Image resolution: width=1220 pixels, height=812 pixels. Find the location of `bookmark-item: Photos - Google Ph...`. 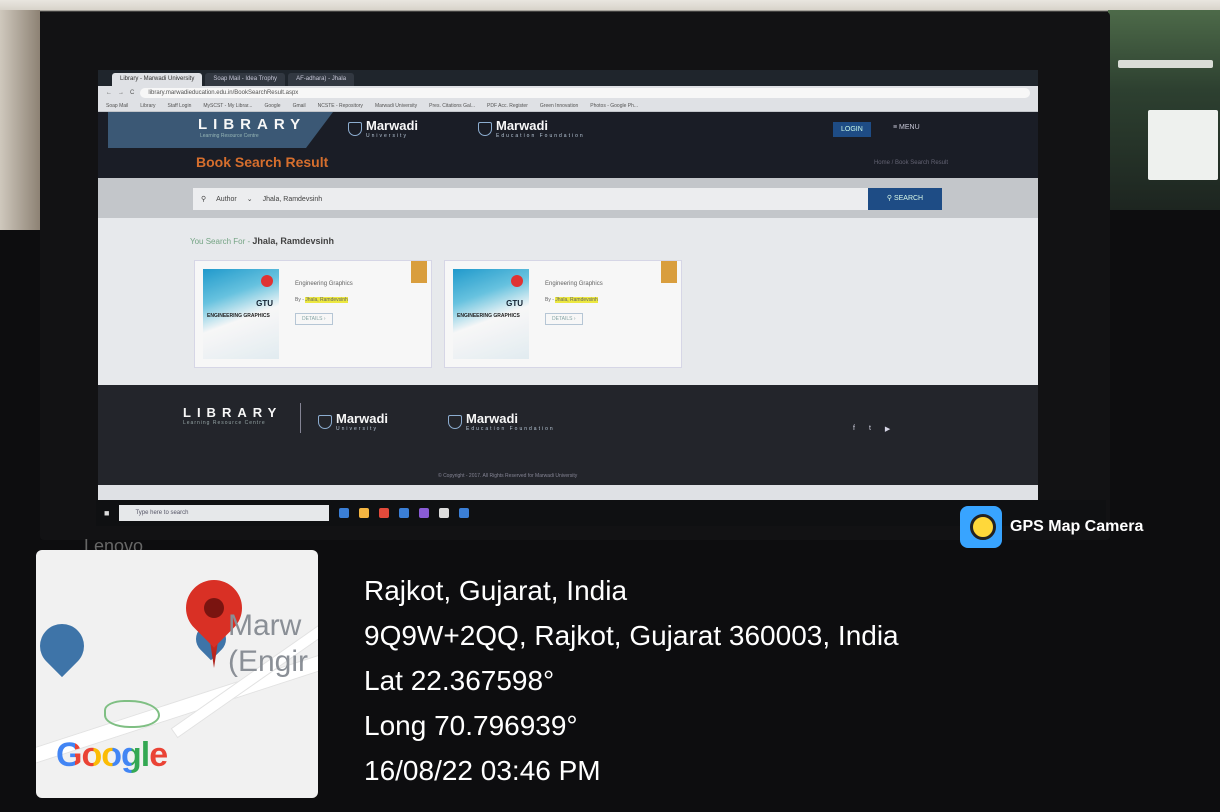

bookmark-item: Photos - Google Ph... is located at coordinates (614, 106).